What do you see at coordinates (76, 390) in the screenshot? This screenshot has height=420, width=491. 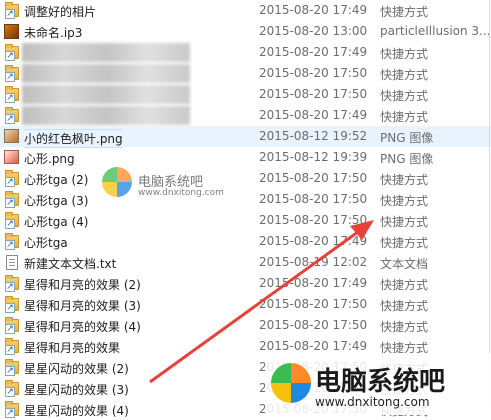 I see `file-name: 星星闪动的效果 (3)` at bounding box center [76, 390].